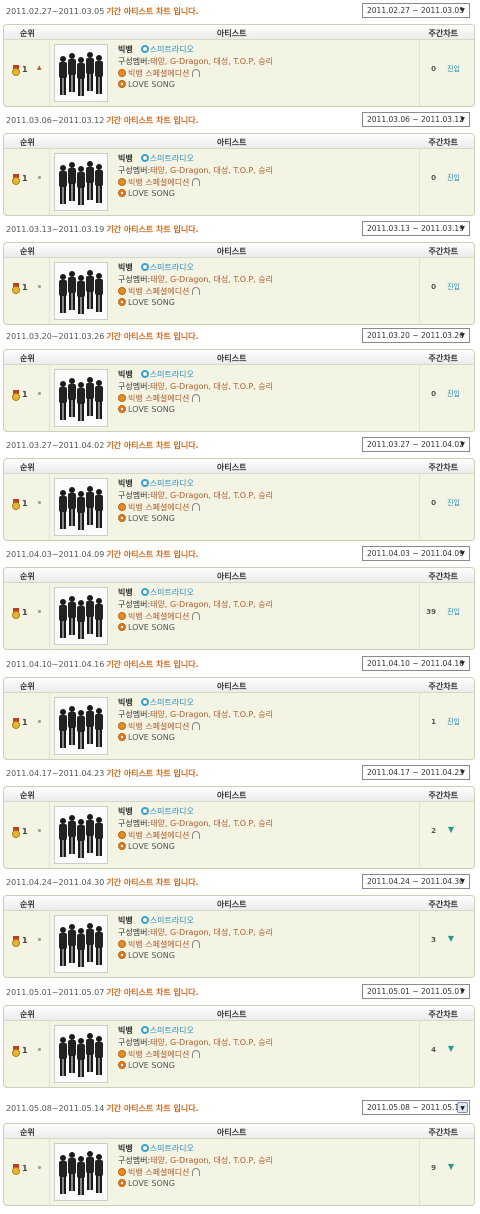  What do you see at coordinates (416, 881) in the screenshot?
I see `period-select: 2011.04.24 ~ 2011.04.30 ▼` at bounding box center [416, 881].